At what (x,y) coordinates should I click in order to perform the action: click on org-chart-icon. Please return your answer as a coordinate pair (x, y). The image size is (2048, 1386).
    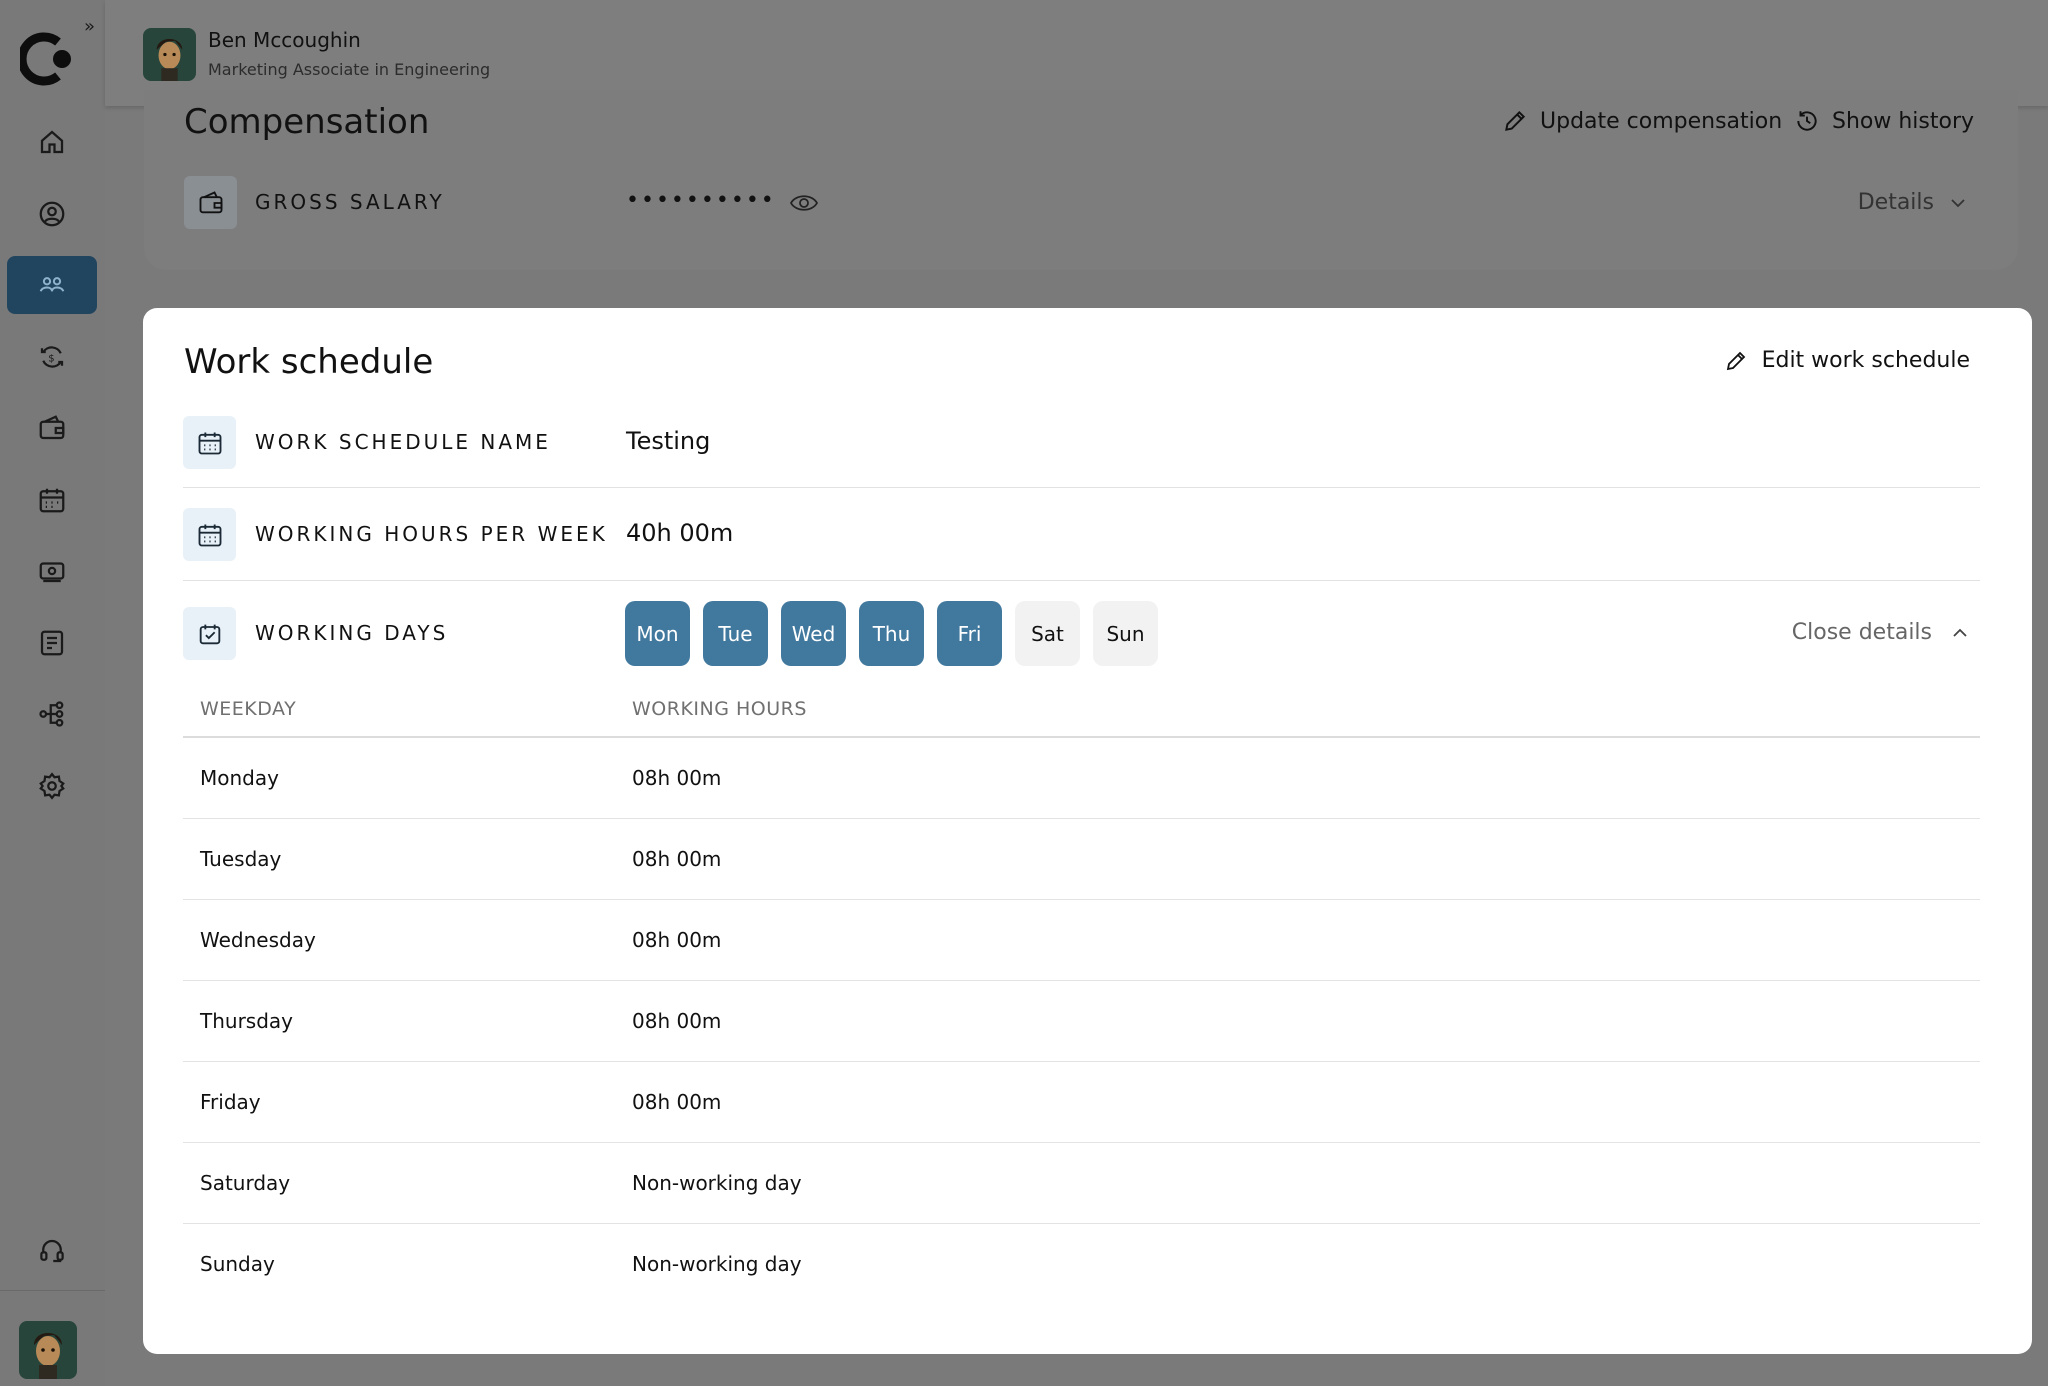
    Looking at the image, I should click on (51, 714).